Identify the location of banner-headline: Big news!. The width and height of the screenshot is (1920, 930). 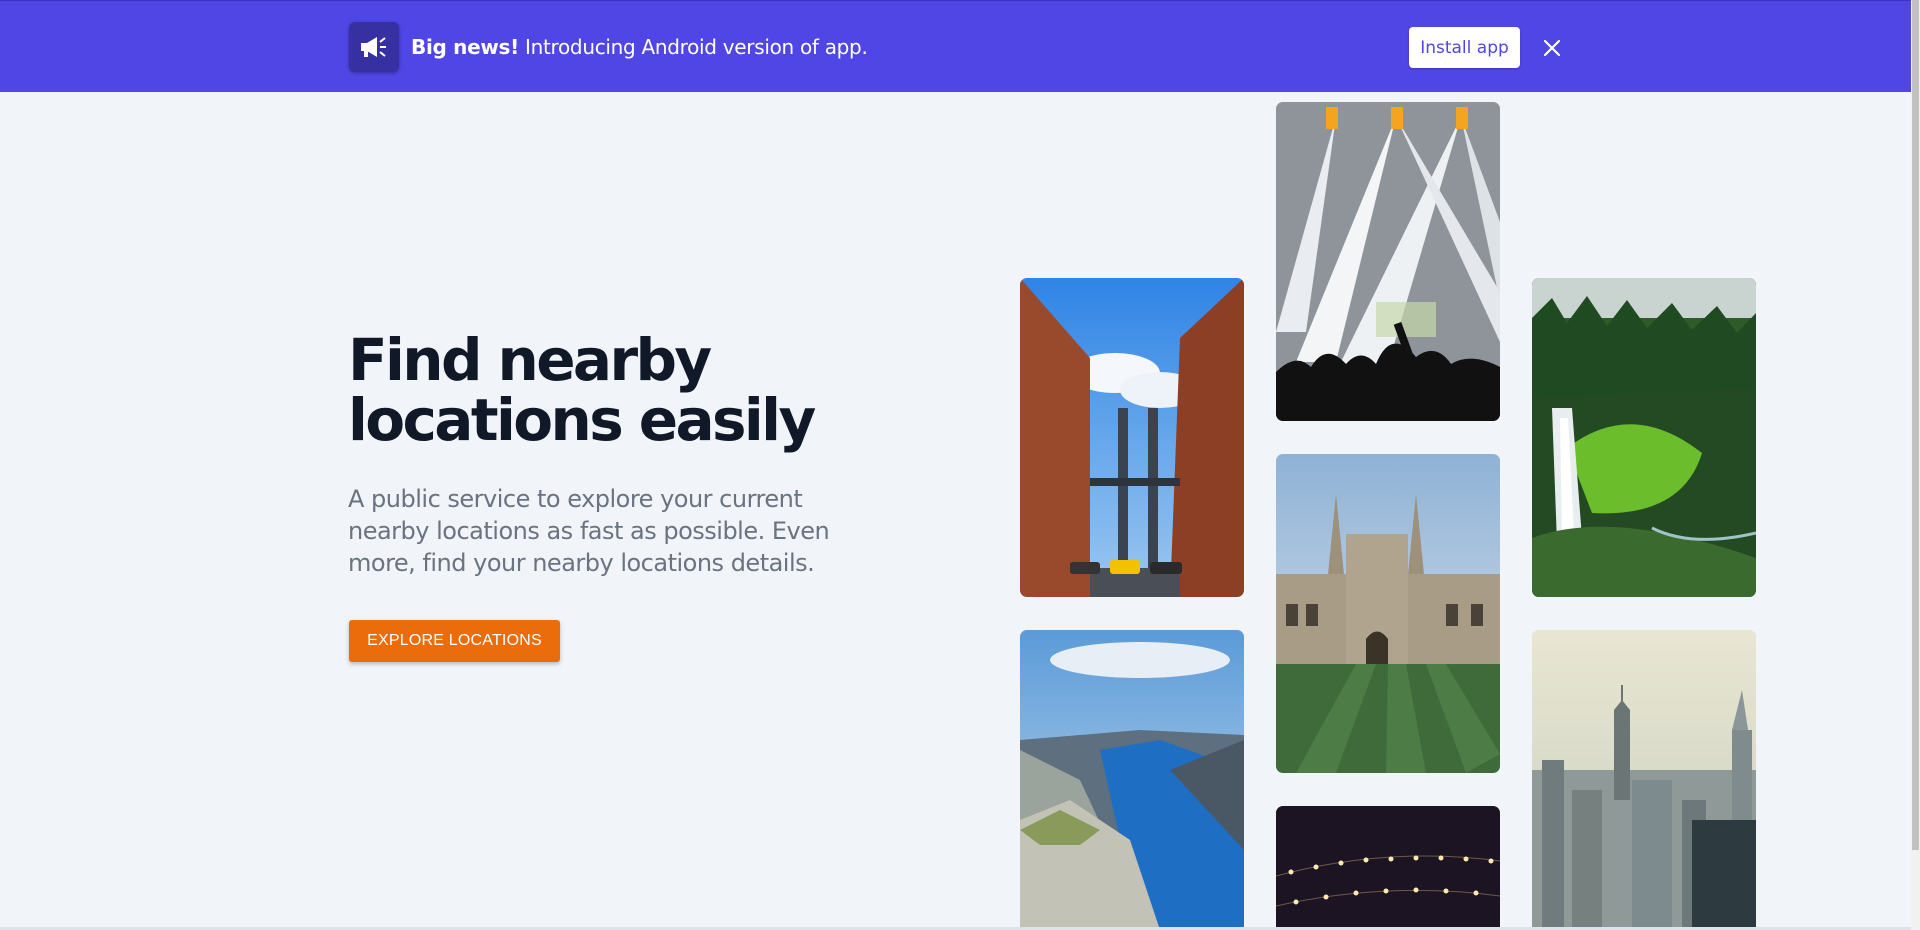
(465, 47).